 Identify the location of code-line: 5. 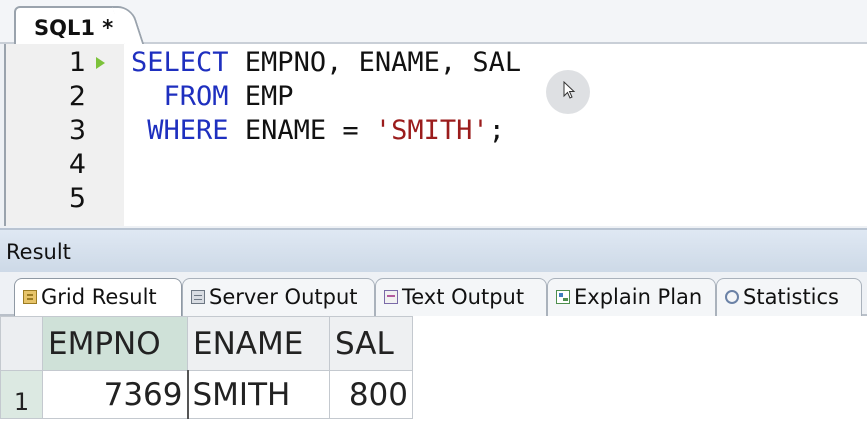
(435, 199).